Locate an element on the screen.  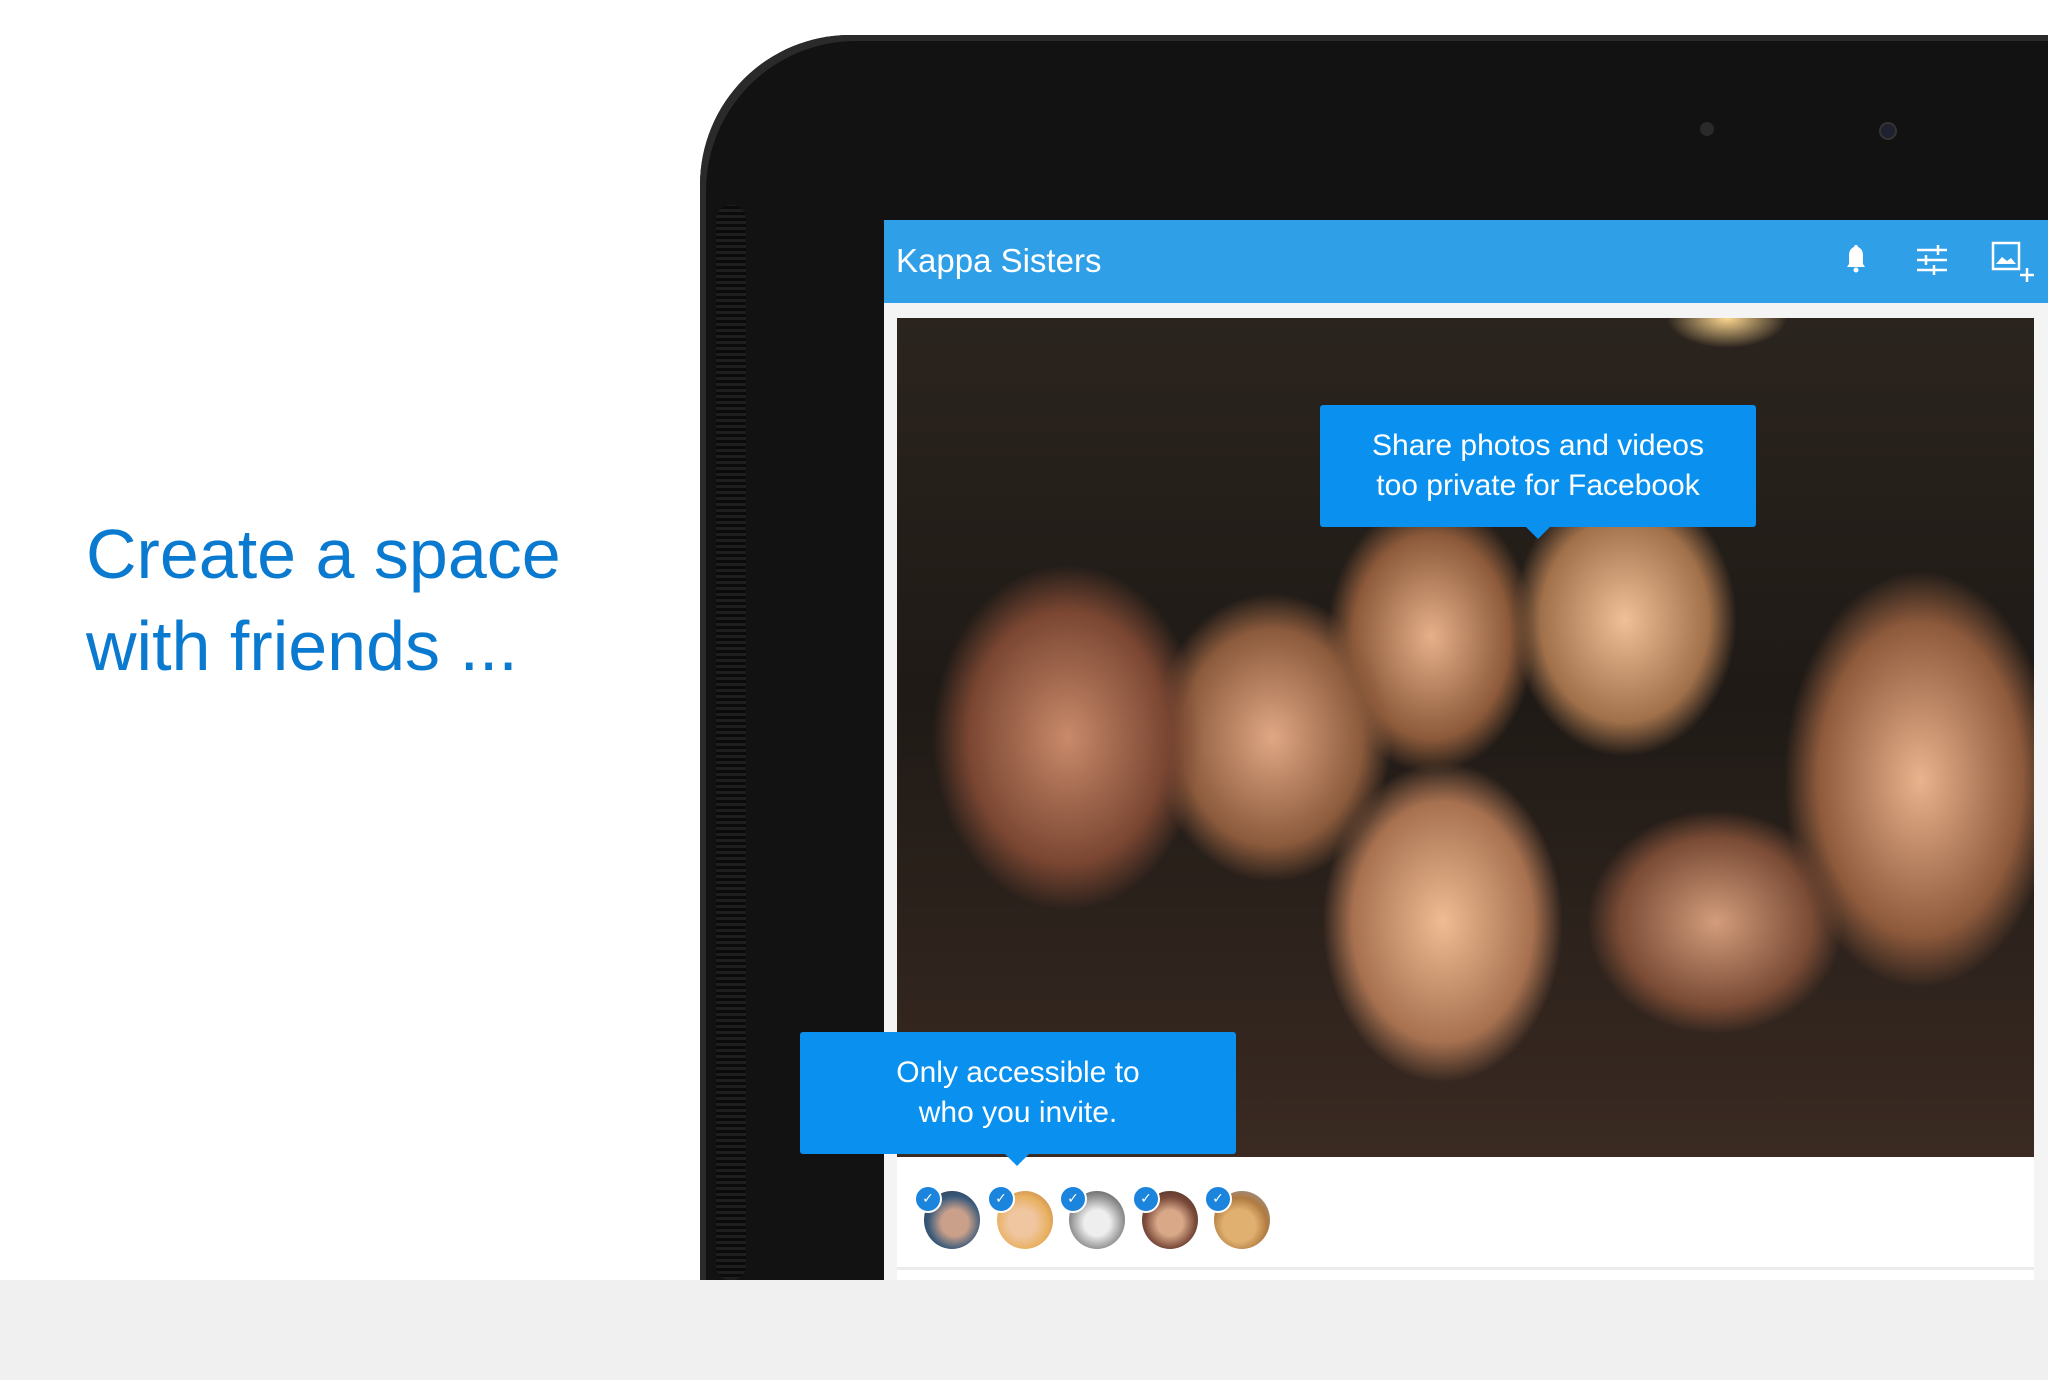
group-title: Kappa Sisters is located at coordinates (999, 260).